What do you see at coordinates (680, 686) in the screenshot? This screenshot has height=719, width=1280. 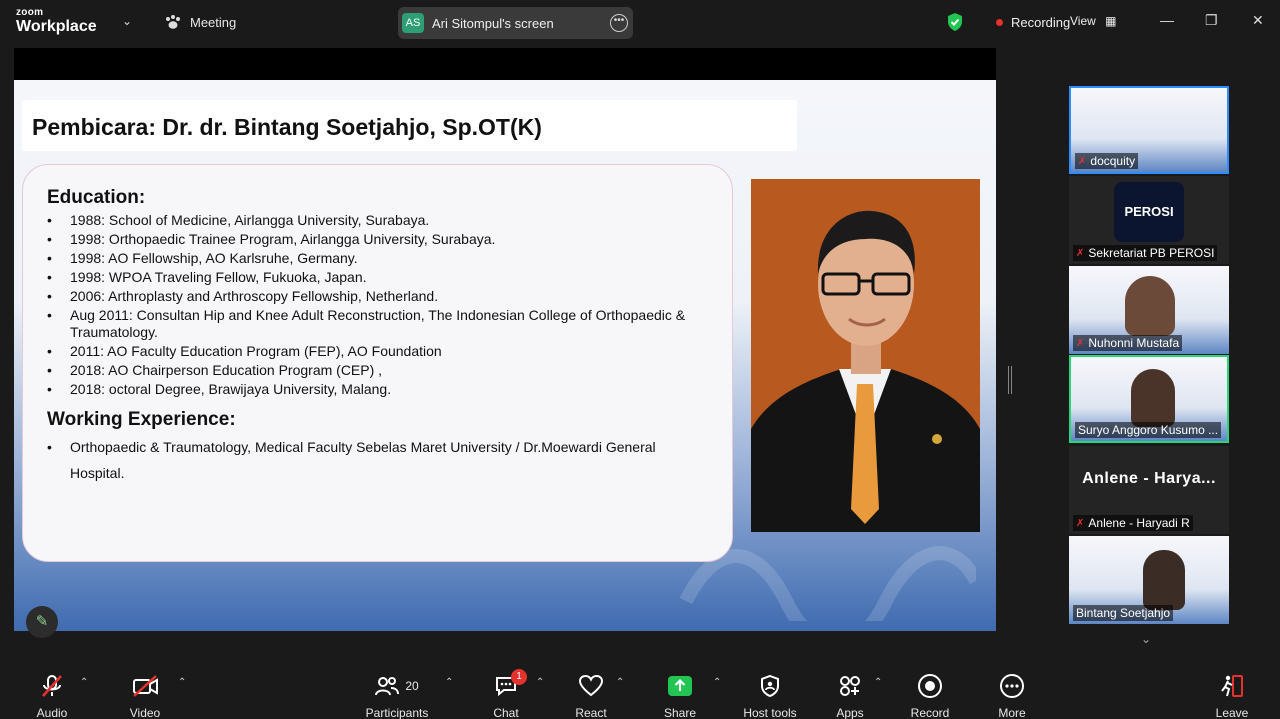 I see `share-screen-icon` at bounding box center [680, 686].